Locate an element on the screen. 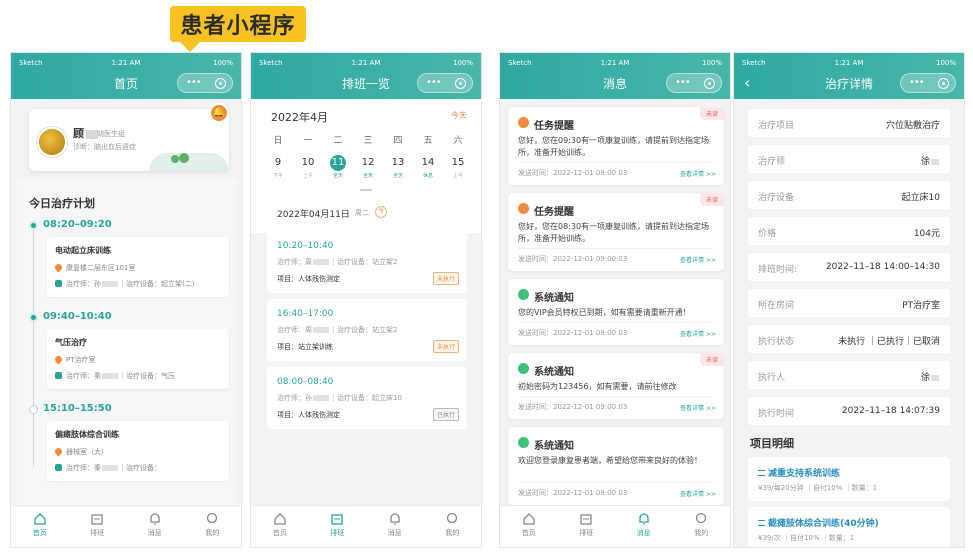 The image size is (973, 555). day-number: 14 is located at coordinates (428, 162).